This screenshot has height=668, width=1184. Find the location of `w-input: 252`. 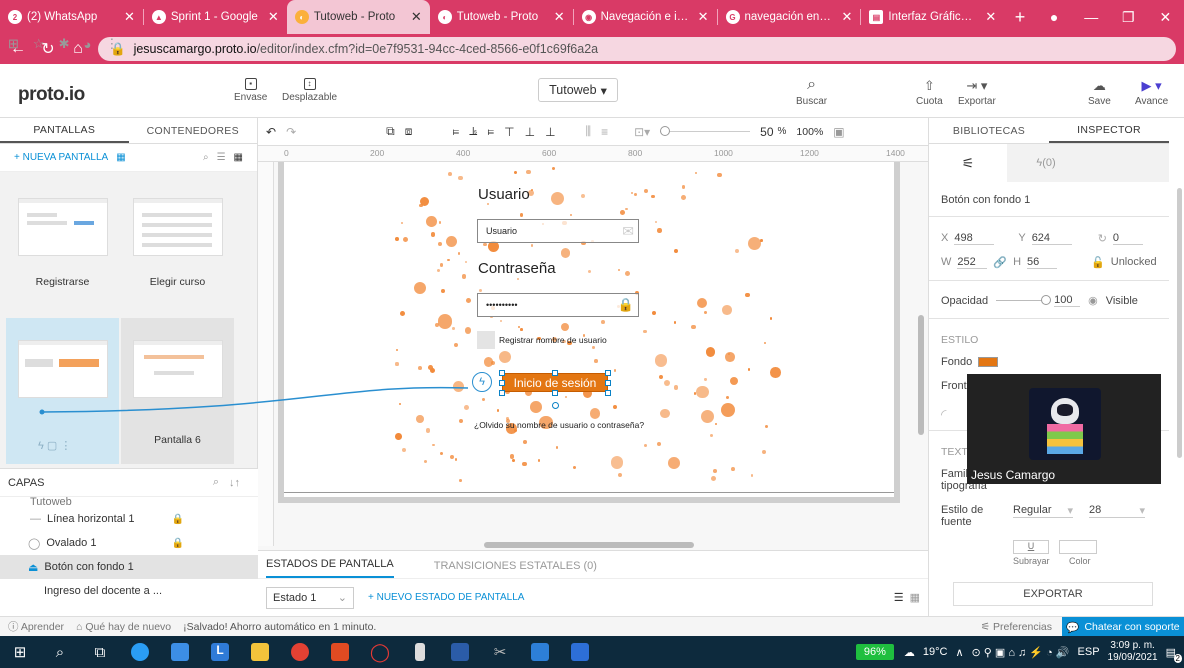

w-input: 252 is located at coordinates (972, 262).